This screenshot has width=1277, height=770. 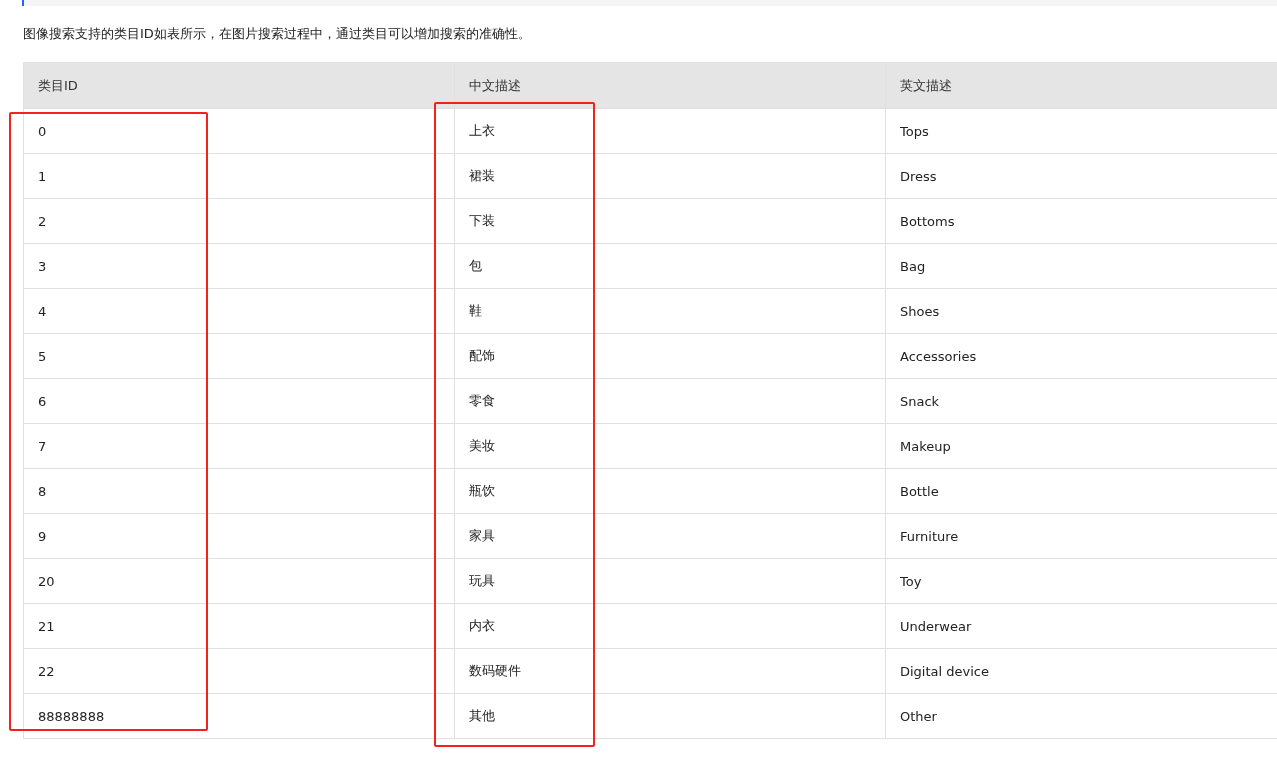 What do you see at coordinates (239, 716) in the screenshot?
I see `table-cell: 88888888` at bounding box center [239, 716].